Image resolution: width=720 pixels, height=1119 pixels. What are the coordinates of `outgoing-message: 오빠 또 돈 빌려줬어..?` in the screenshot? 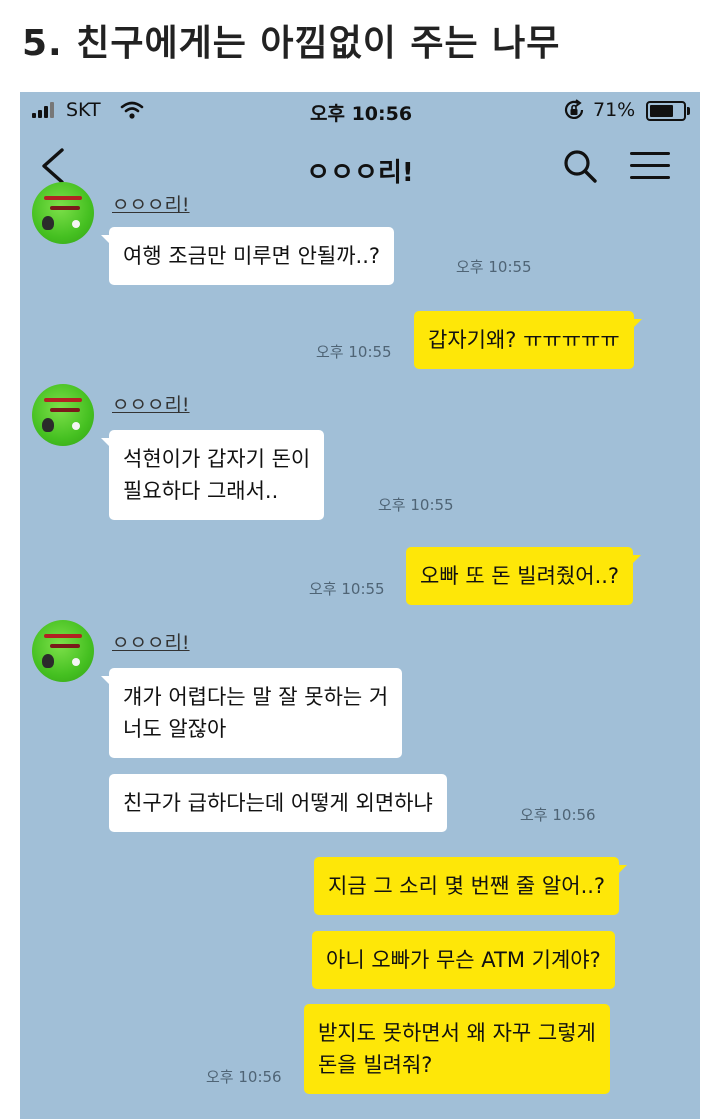 It's located at (524, 576).